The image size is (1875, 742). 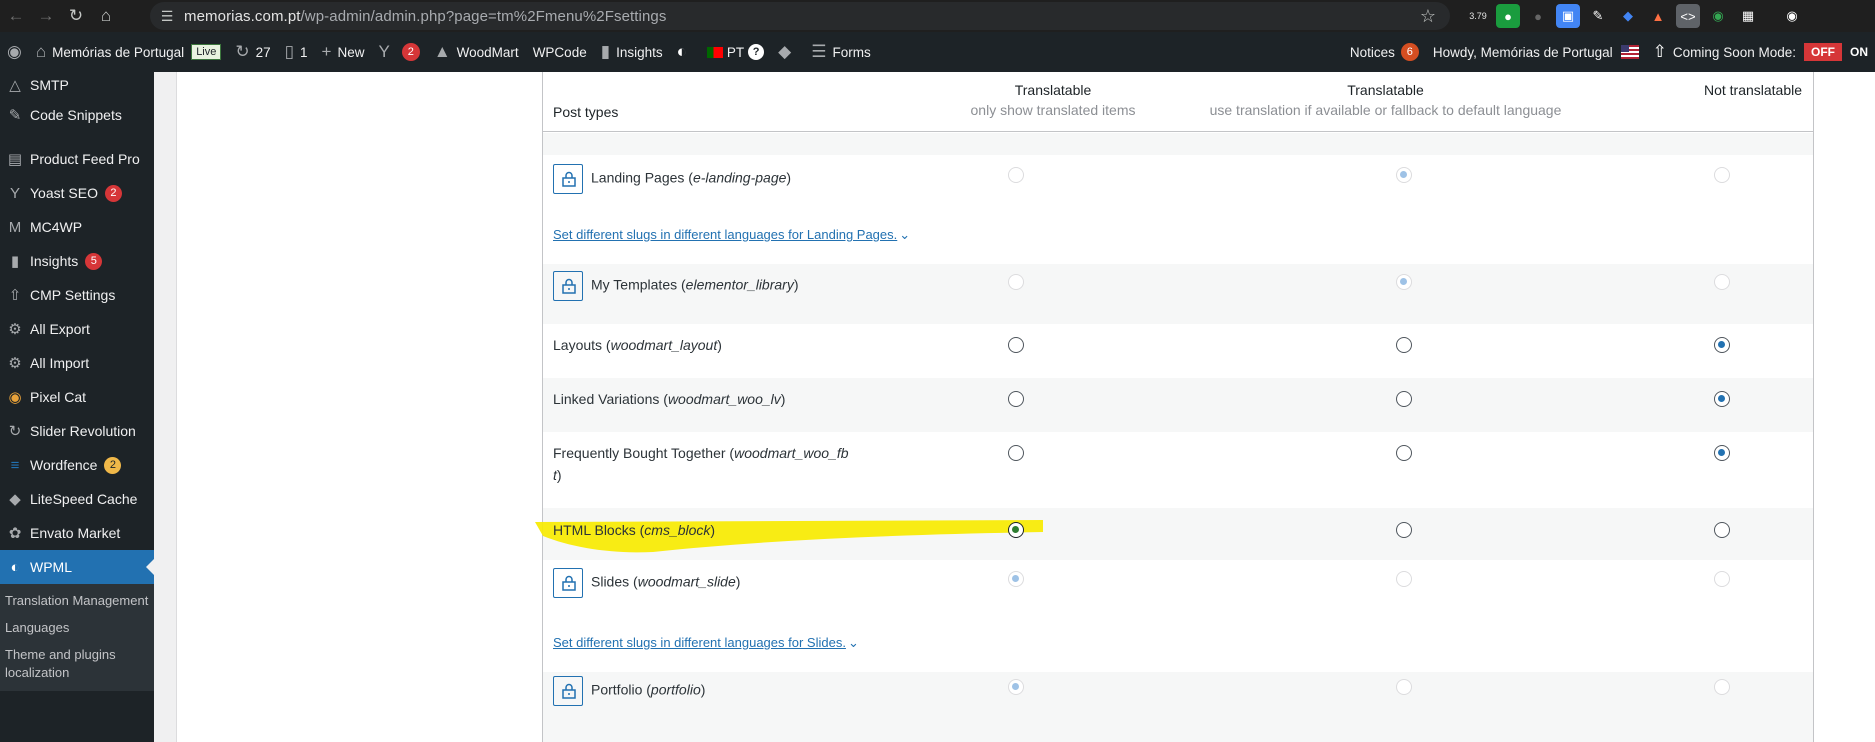 I want to click on sidebar-item-mc4wp: M MC4WP, so click(x=77, y=227).